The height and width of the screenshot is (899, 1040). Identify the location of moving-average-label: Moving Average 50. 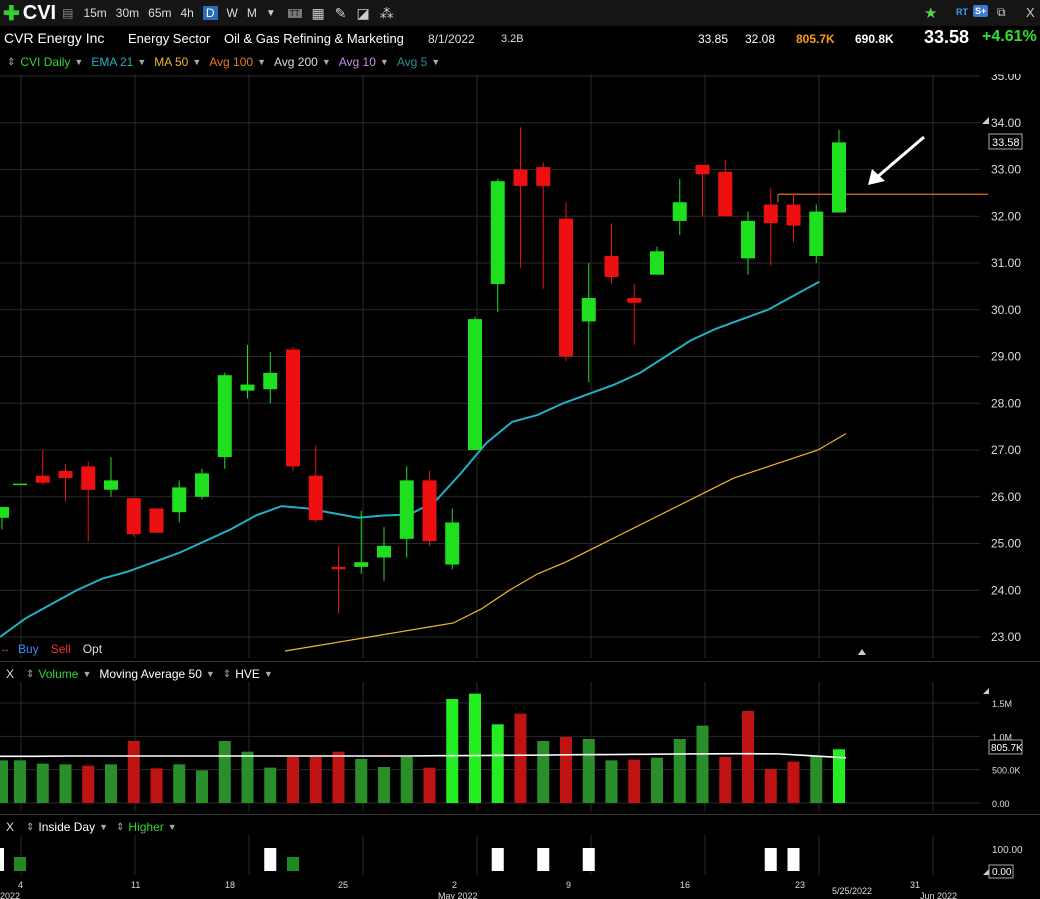
(150, 674).